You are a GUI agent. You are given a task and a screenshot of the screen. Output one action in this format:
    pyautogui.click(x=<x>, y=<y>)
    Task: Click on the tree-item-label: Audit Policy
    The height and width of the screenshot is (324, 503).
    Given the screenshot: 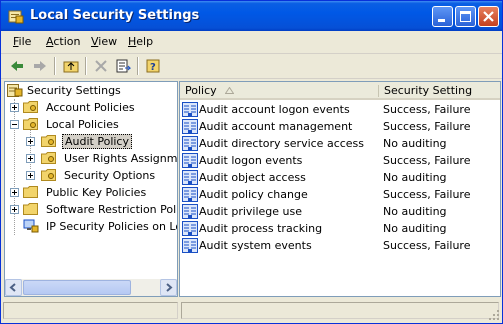 What is the action you would take?
    pyautogui.click(x=97, y=141)
    